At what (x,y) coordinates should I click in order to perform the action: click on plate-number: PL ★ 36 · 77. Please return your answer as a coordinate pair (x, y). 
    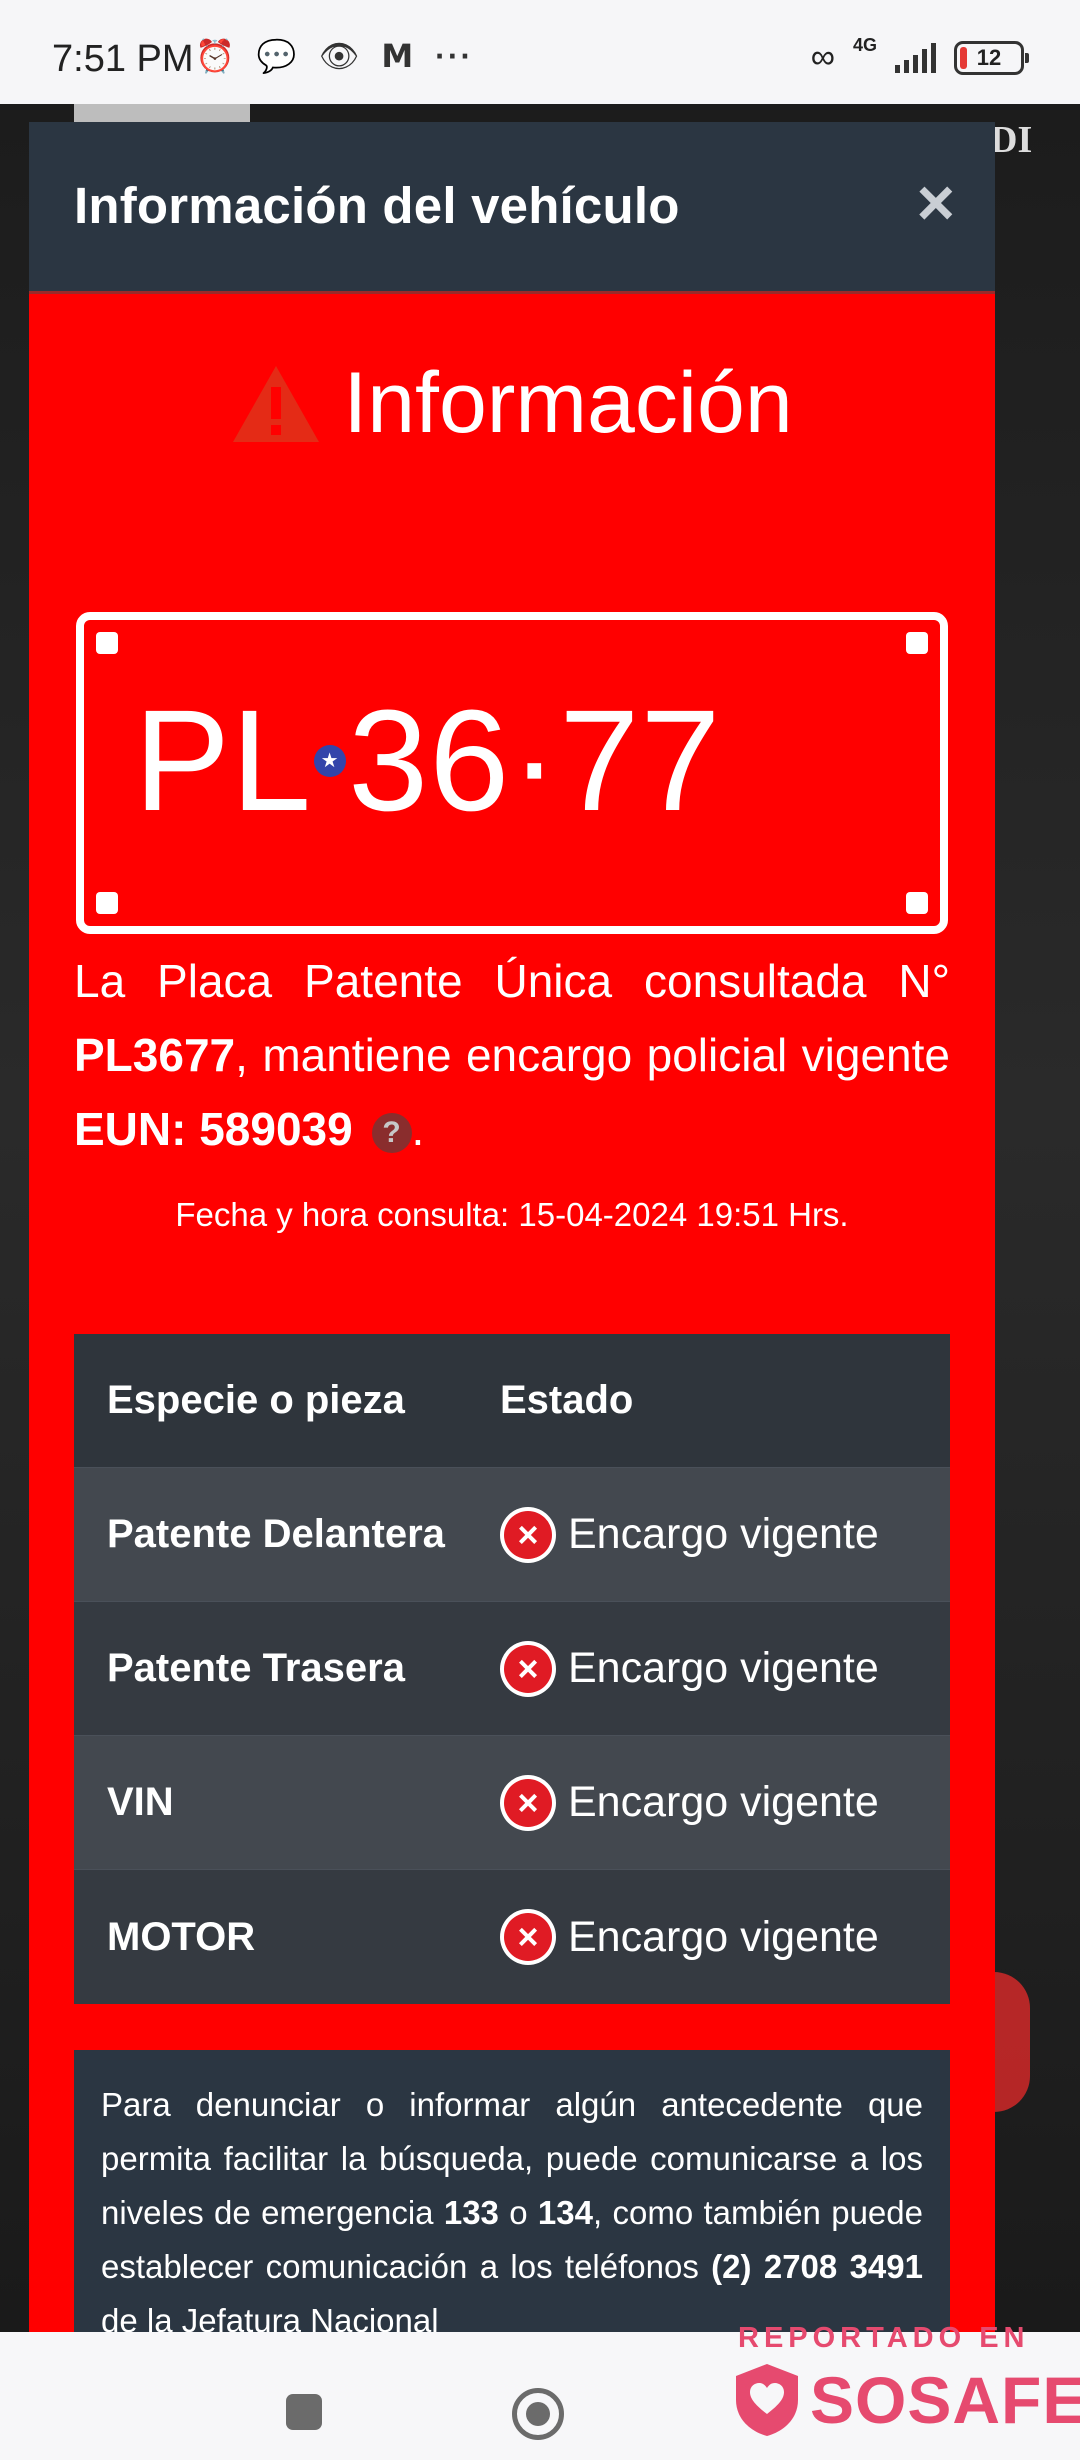
    Looking at the image, I should click on (427, 761).